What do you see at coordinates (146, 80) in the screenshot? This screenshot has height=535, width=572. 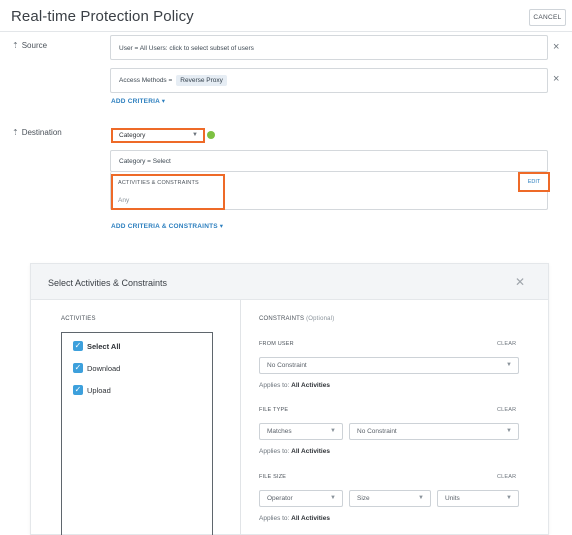 I see `access-methods-label: Access Methods =` at bounding box center [146, 80].